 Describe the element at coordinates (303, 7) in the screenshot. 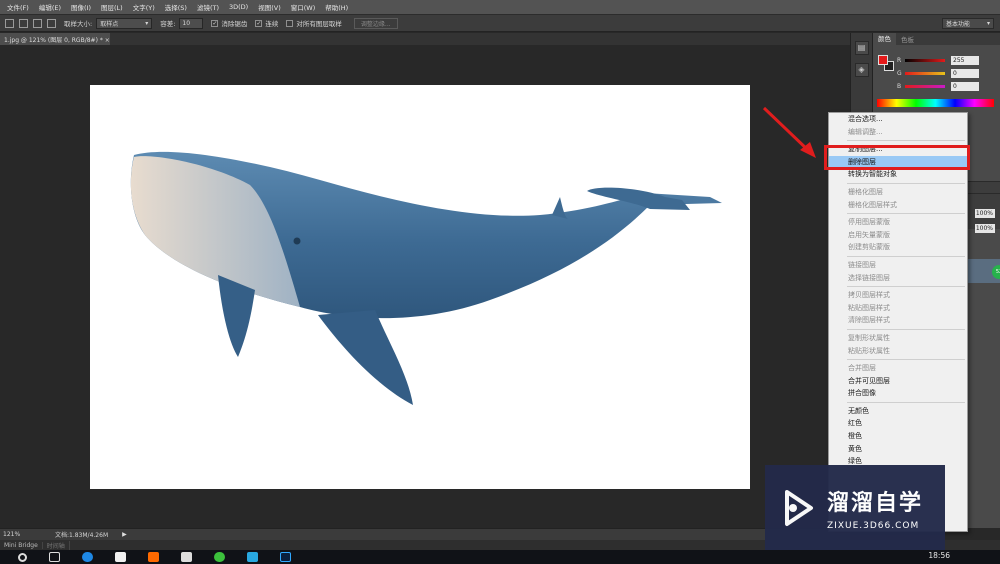

I see `menu-item: 窗口(W)` at that location.